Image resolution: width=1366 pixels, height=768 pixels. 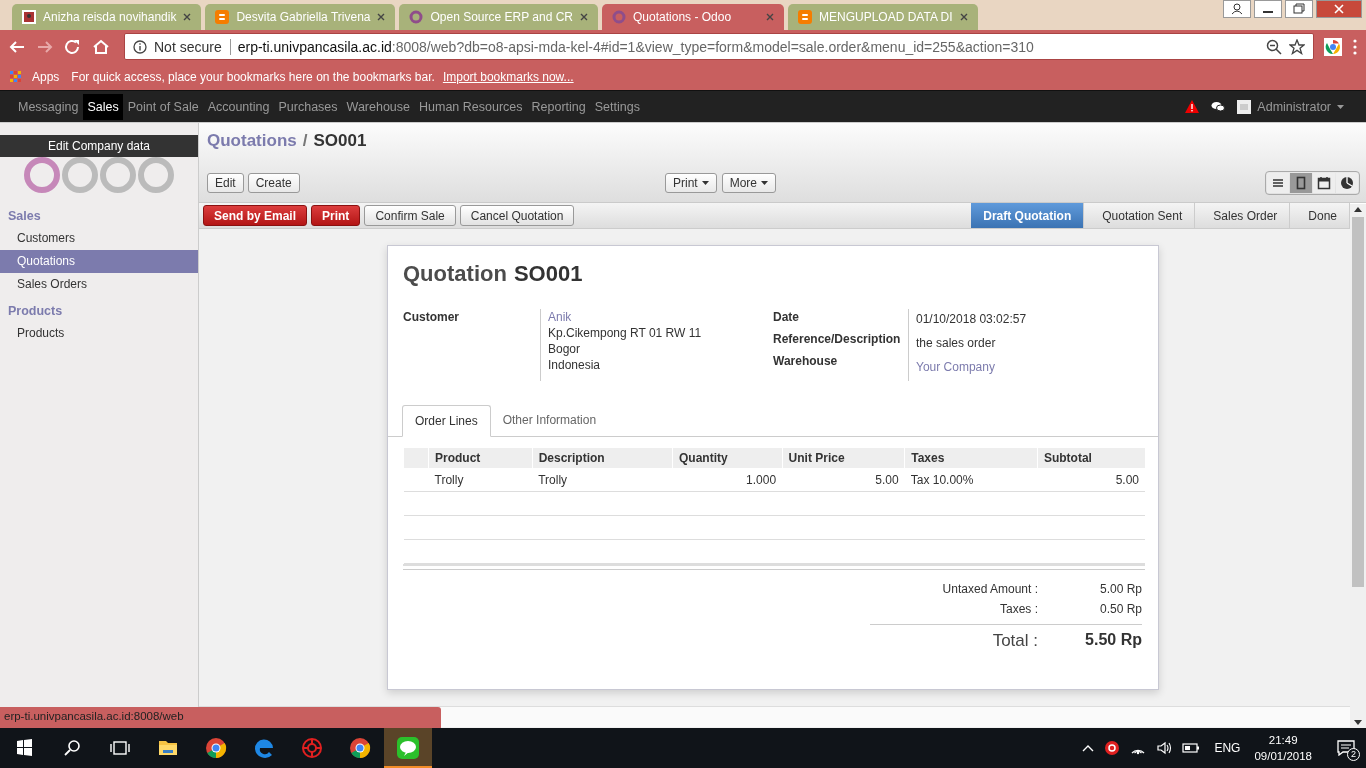 I want to click on column-header: Unit Price, so click(x=843, y=458).